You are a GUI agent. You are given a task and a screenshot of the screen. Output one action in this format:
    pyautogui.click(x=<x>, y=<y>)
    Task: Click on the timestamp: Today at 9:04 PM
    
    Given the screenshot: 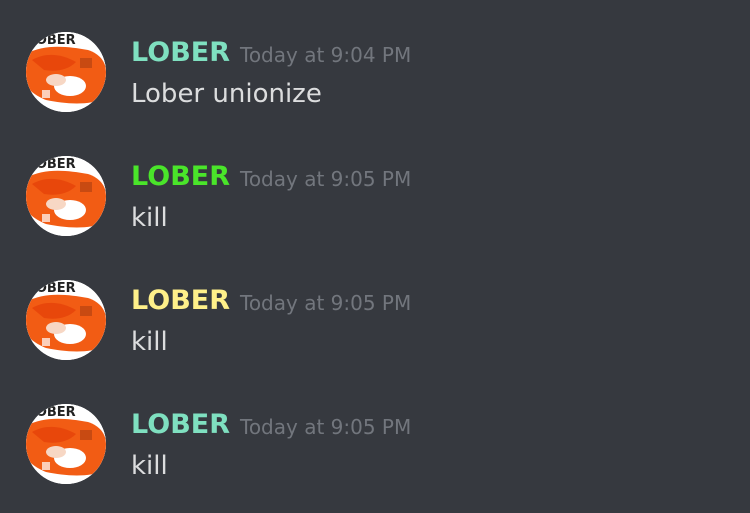 What is the action you would take?
    pyautogui.click(x=326, y=55)
    